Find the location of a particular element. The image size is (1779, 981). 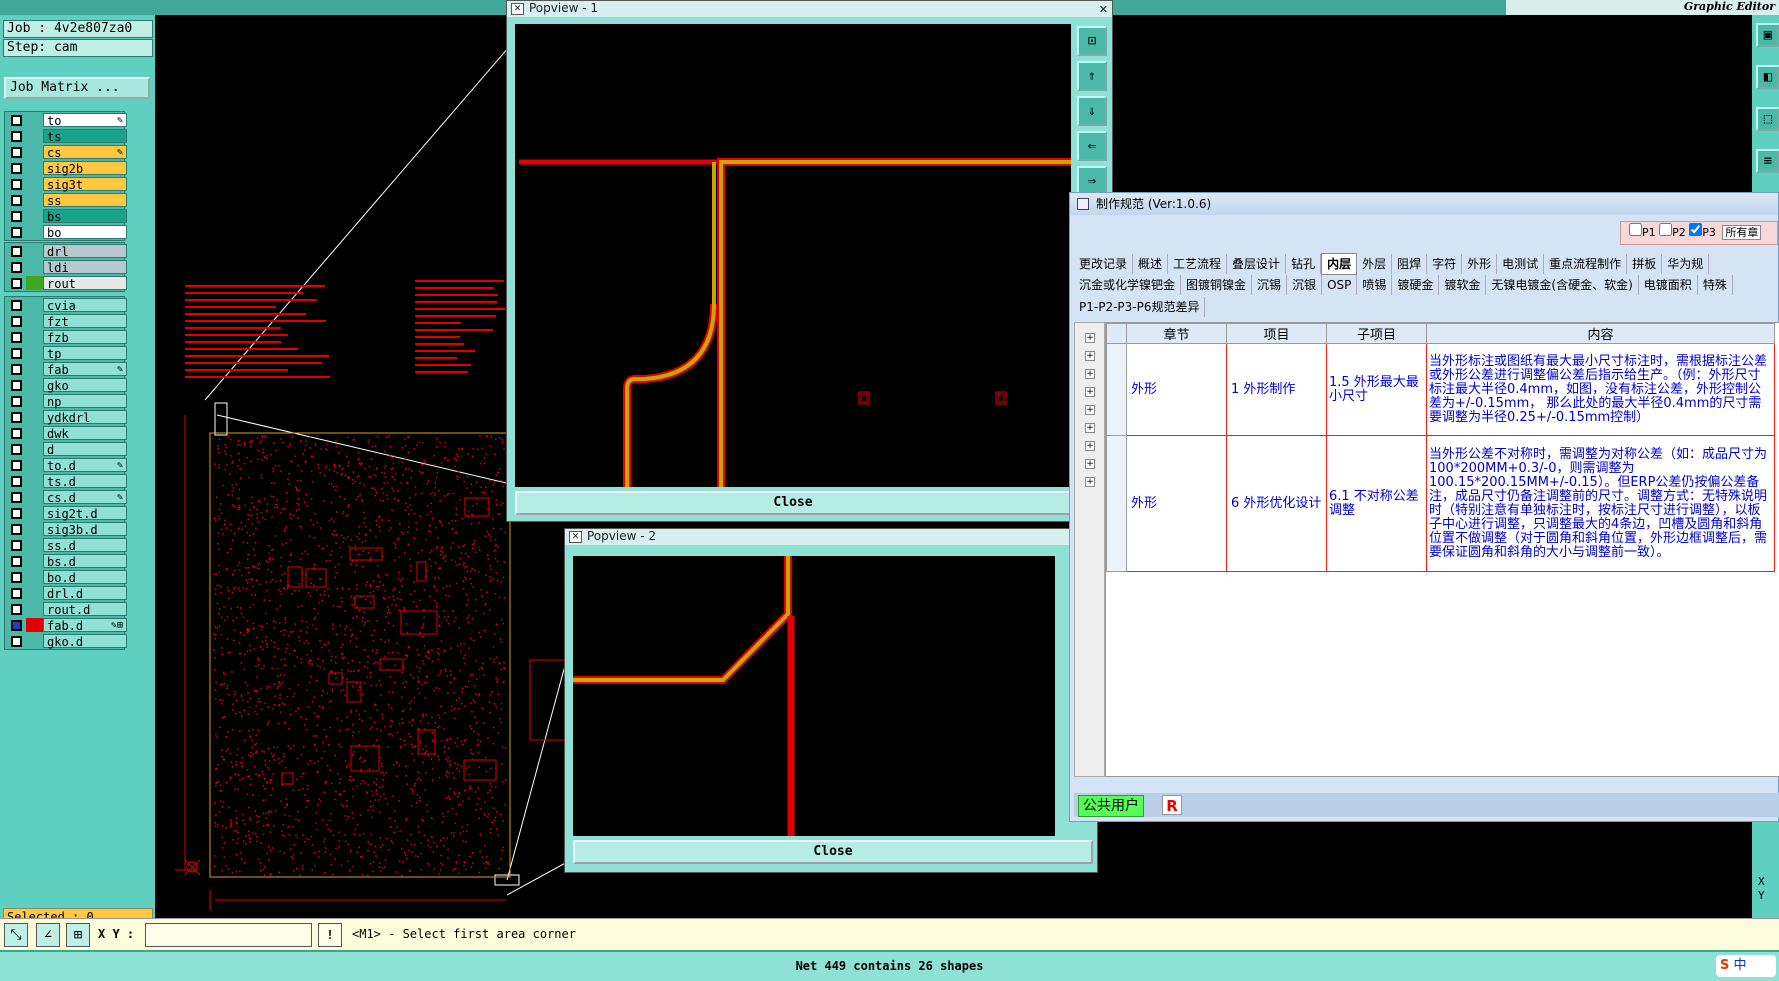

tab-tabs_row1-13: 华为规 is located at coordinates (1686, 264).